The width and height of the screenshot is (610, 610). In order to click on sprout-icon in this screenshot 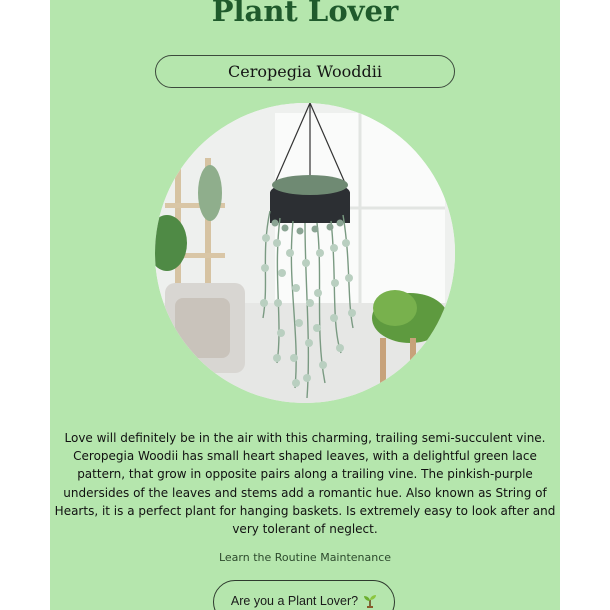, I will do `click(370, 602)`.